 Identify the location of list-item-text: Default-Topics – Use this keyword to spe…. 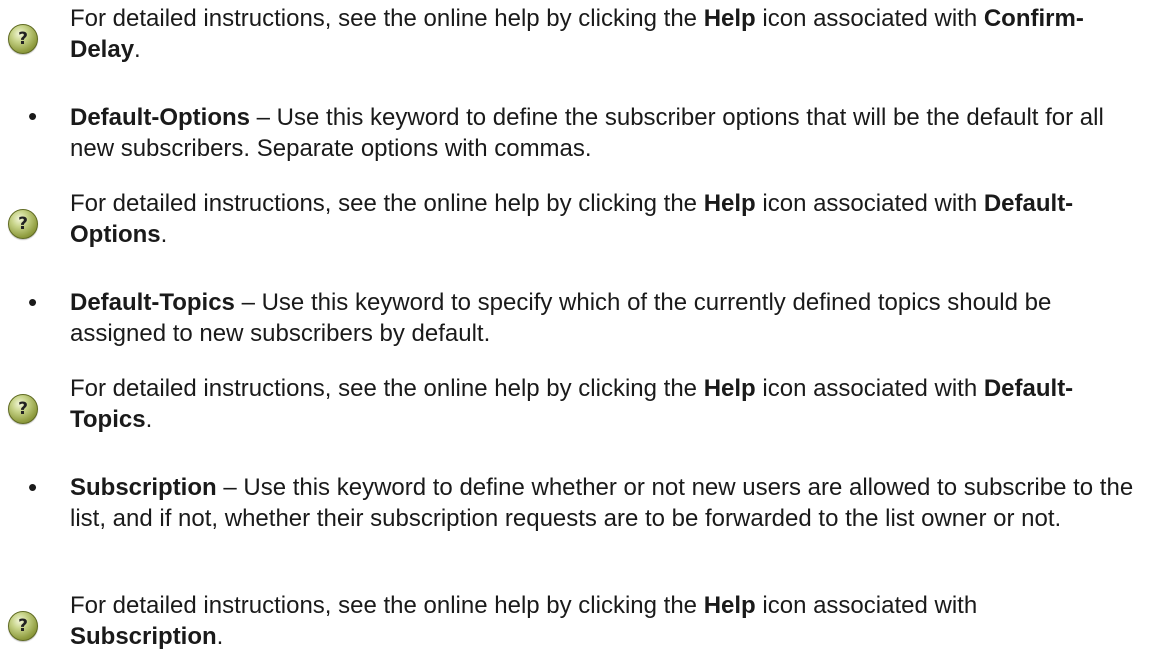
(561, 318).